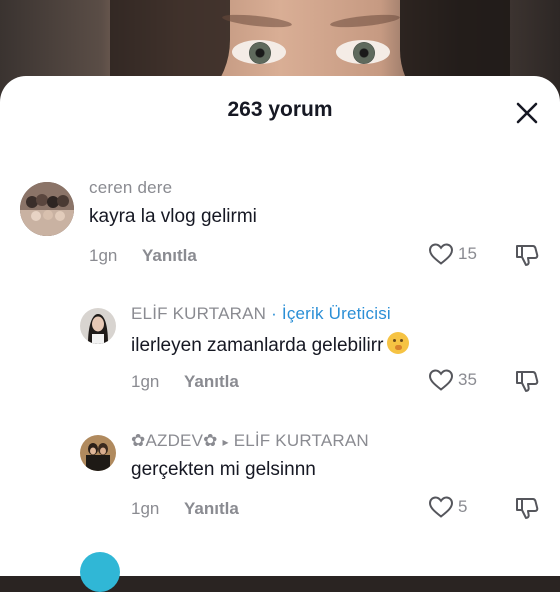 The height and width of the screenshot is (592, 560). I want to click on like-button: 15, so click(452, 254).